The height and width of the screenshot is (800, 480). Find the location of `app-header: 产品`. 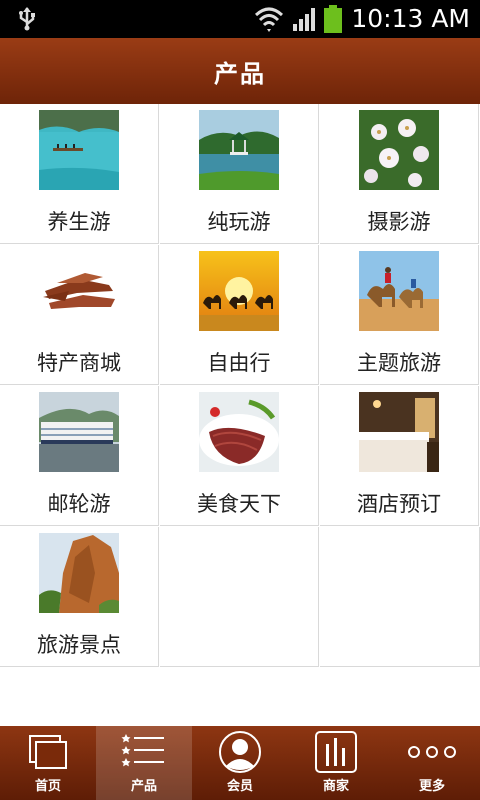

app-header: 产品 is located at coordinates (240, 71).